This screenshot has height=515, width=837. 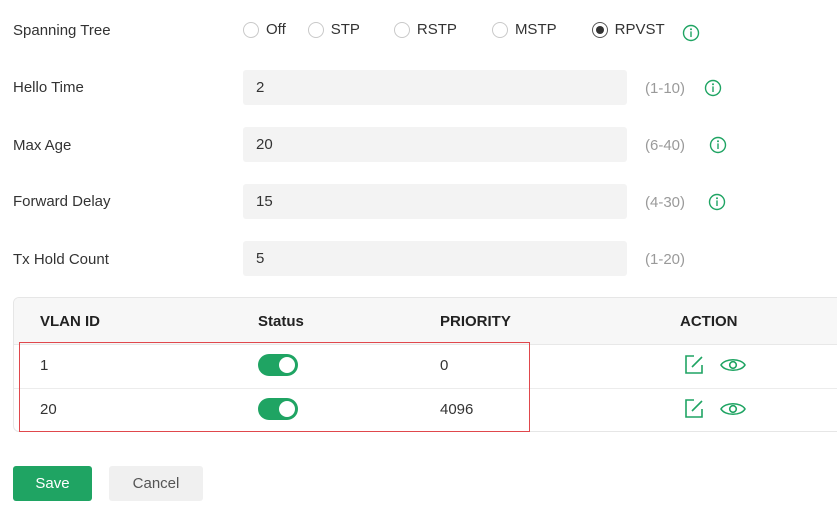 What do you see at coordinates (401, 29) in the screenshot?
I see `radio-rstp-circle` at bounding box center [401, 29].